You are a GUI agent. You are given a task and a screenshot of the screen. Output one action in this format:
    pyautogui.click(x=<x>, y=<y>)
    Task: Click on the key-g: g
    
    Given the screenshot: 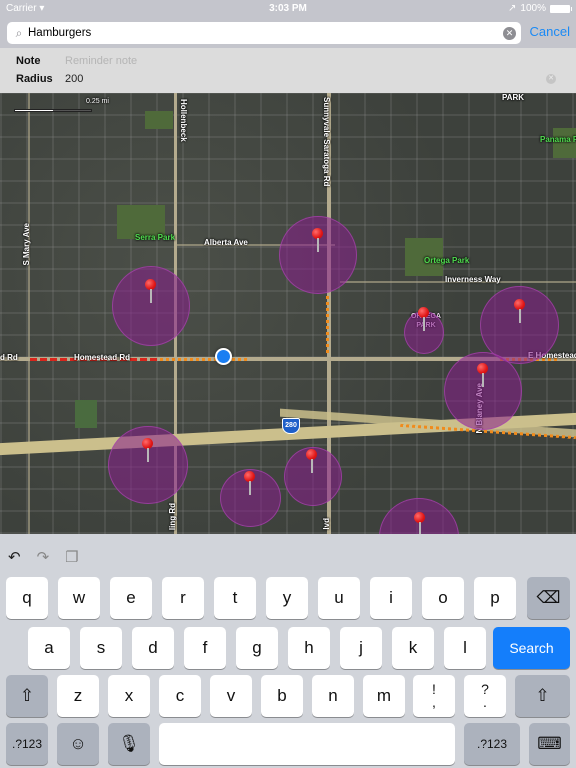 What is the action you would take?
    pyautogui.click(x=257, y=648)
    